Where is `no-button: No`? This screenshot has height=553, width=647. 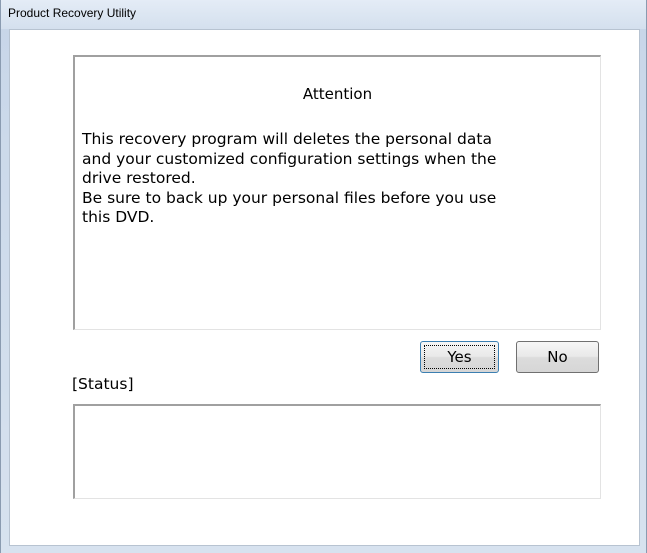 no-button: No is located at coordinates (557, 357).